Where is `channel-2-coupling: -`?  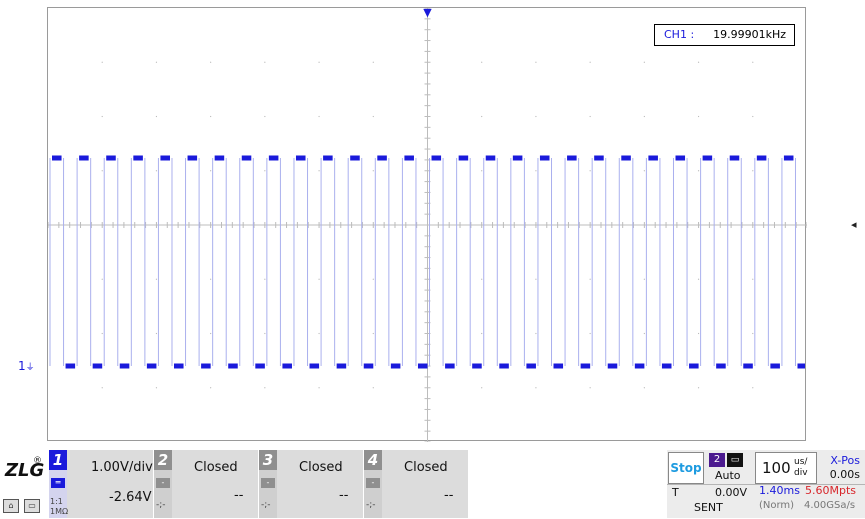
channel-2-coupling: - is located at coordinates (163, 483).